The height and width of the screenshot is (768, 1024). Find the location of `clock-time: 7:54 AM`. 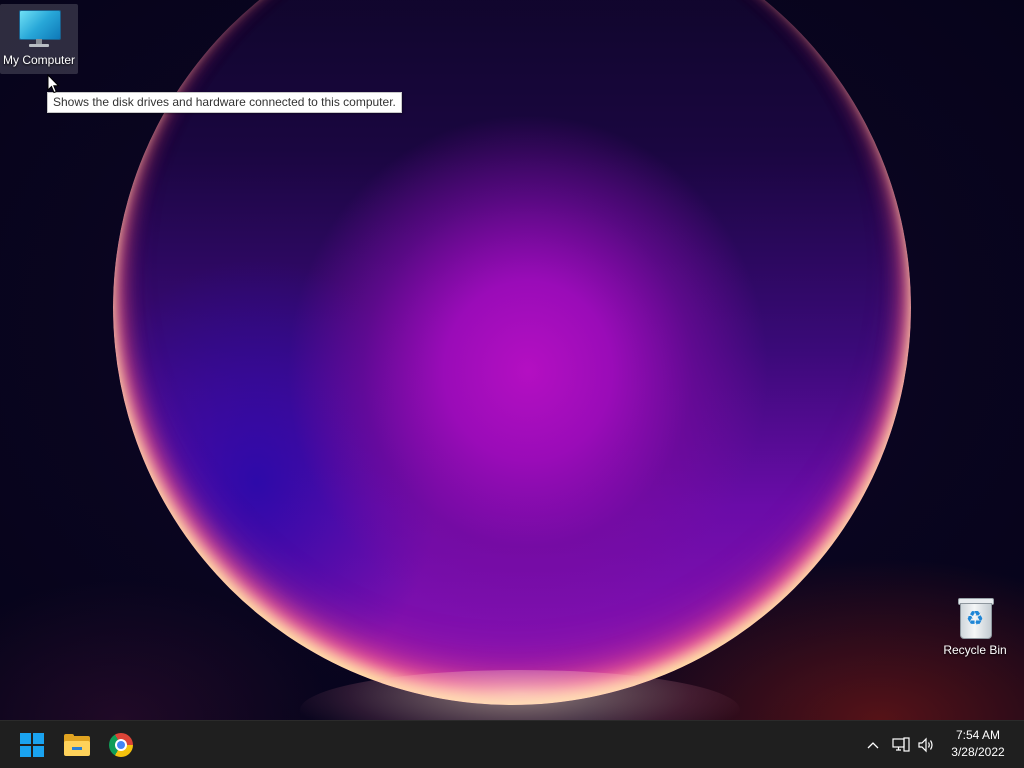

clock-time: 7:54 AM is located at coordinates (978, 735).